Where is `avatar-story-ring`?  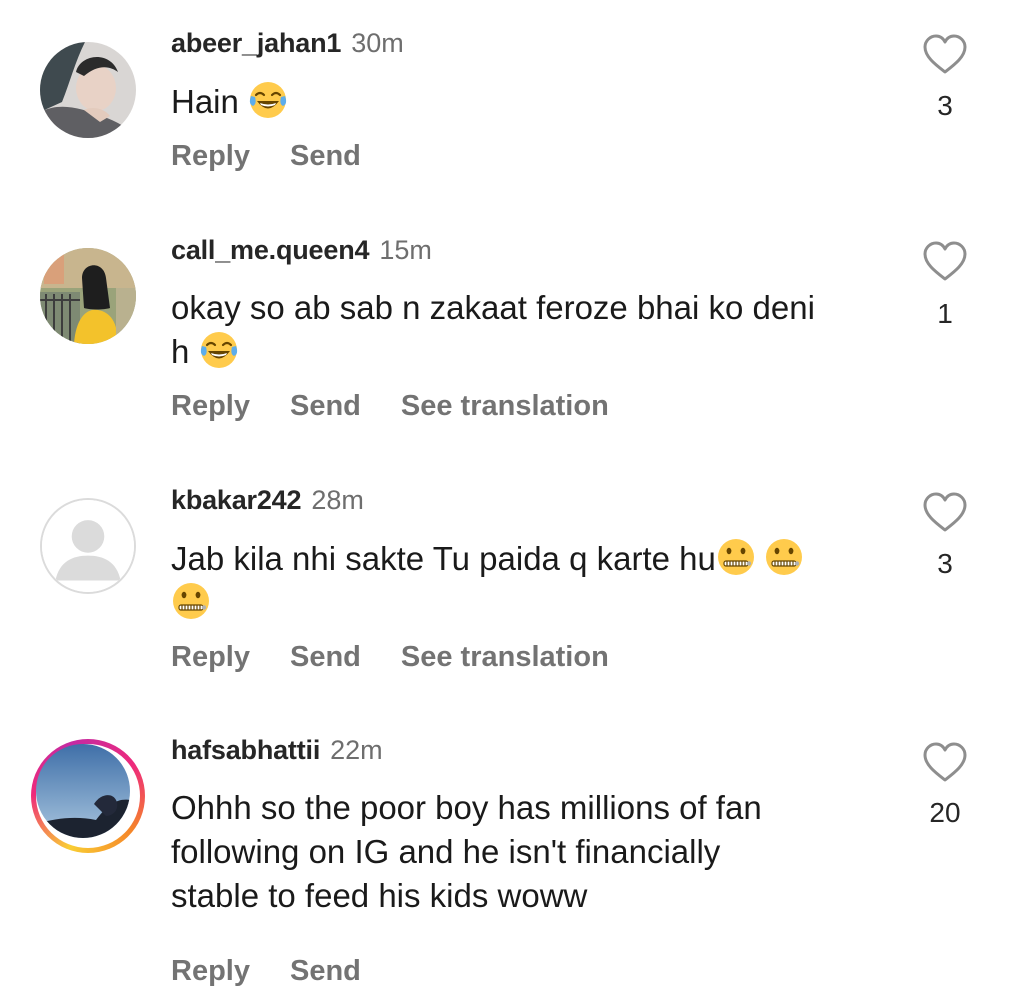
avatar-story-ring is located at coordinates (88, 796).